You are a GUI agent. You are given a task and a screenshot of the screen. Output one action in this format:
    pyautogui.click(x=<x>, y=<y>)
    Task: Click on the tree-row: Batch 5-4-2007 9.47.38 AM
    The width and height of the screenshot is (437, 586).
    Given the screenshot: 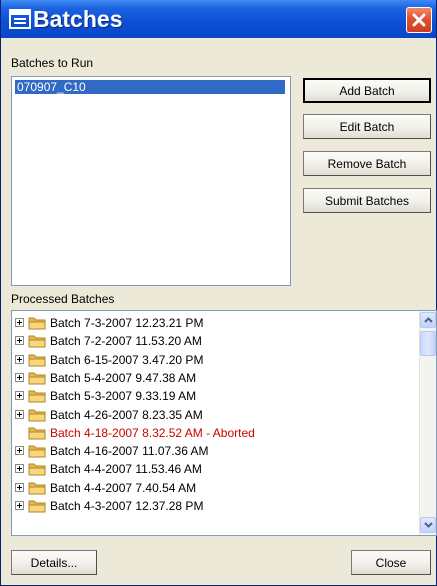 What is the action you would take?
    pyautogui.click(x=197, y=378)
    